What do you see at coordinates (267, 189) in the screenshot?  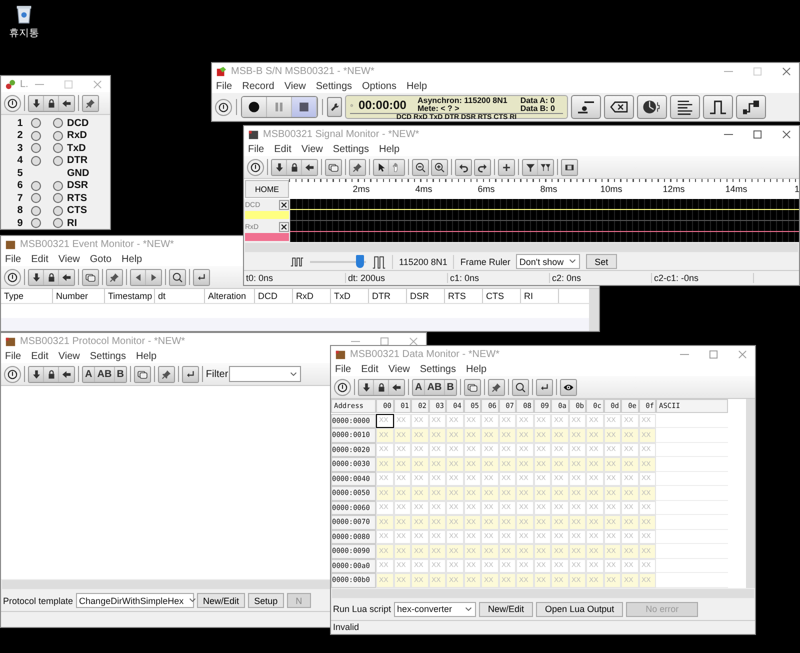 I see `home-button: HOME` at bounding box center [267, 189].